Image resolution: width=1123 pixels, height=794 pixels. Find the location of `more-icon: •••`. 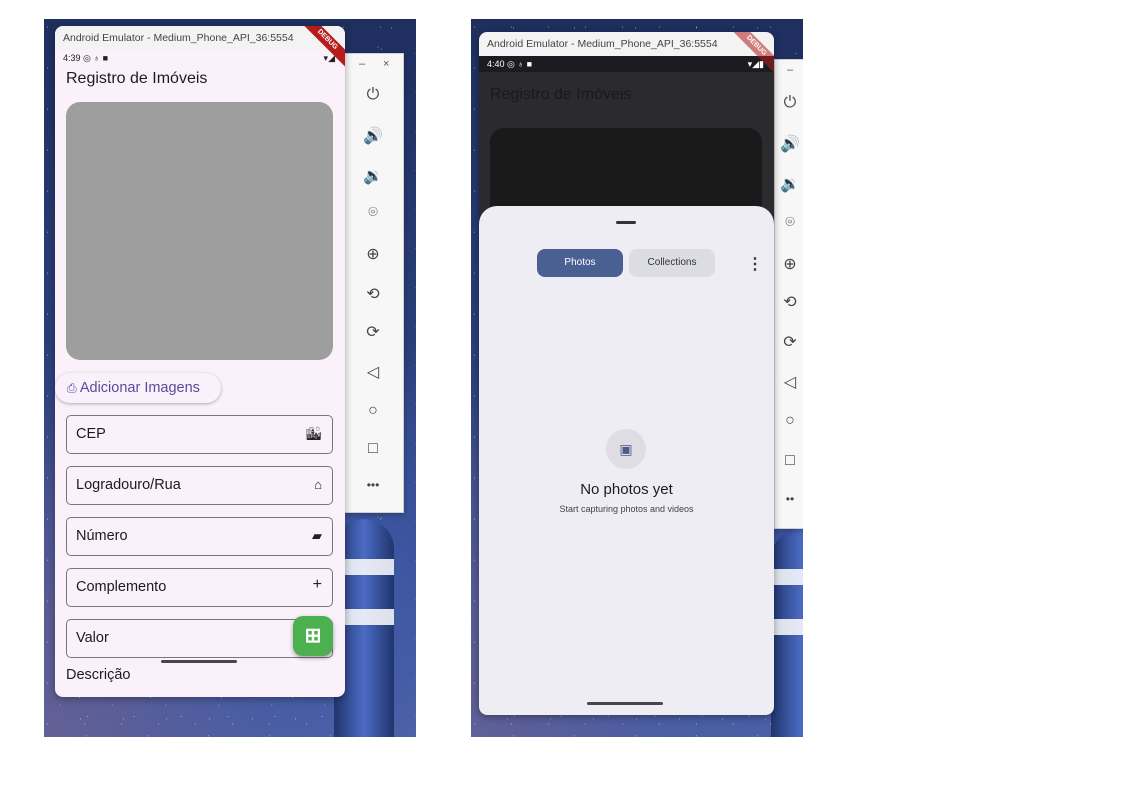

more-icon: ••• is located at coordinates (373, 485).